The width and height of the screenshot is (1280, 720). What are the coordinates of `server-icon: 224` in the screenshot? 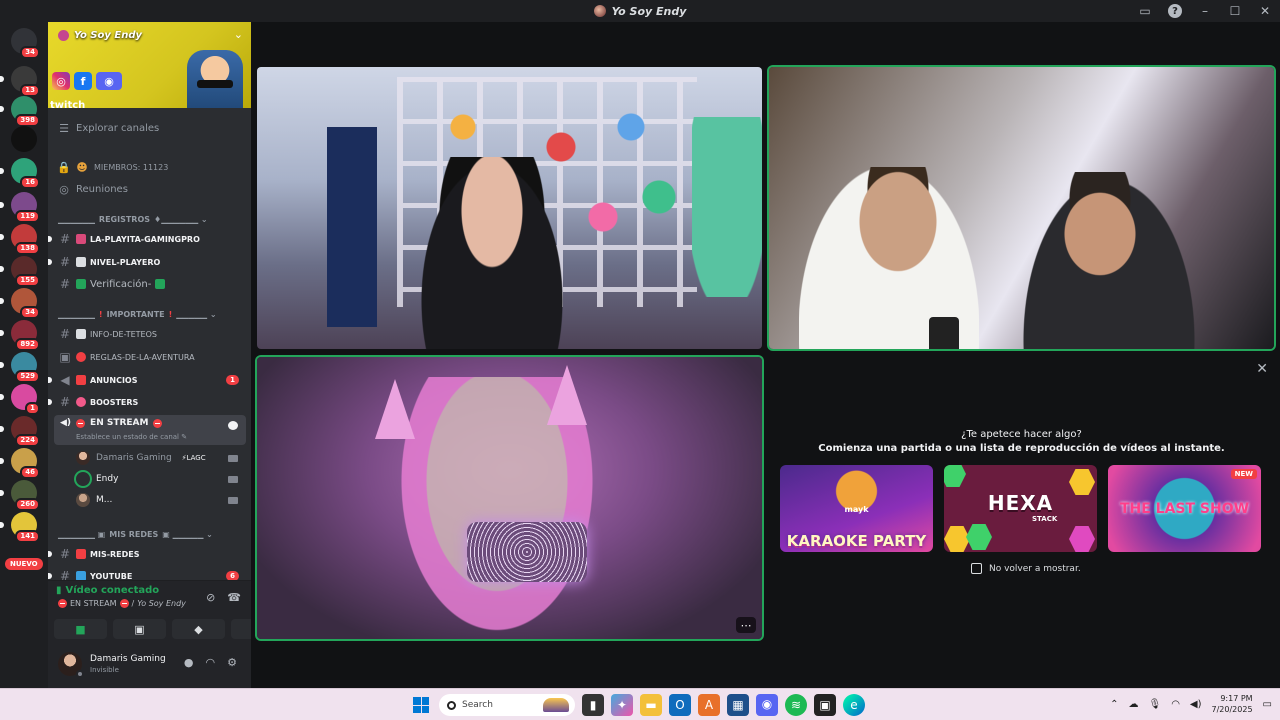 It's located at (20, 431).